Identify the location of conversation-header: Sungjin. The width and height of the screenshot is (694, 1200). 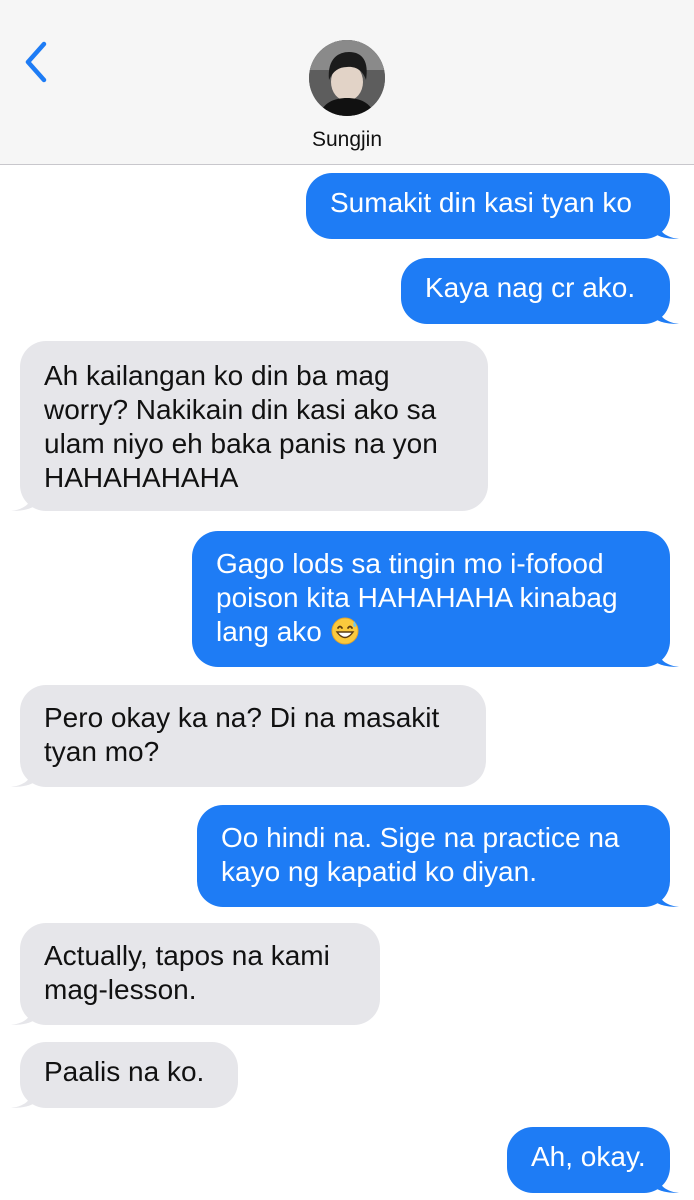
(347, 82).